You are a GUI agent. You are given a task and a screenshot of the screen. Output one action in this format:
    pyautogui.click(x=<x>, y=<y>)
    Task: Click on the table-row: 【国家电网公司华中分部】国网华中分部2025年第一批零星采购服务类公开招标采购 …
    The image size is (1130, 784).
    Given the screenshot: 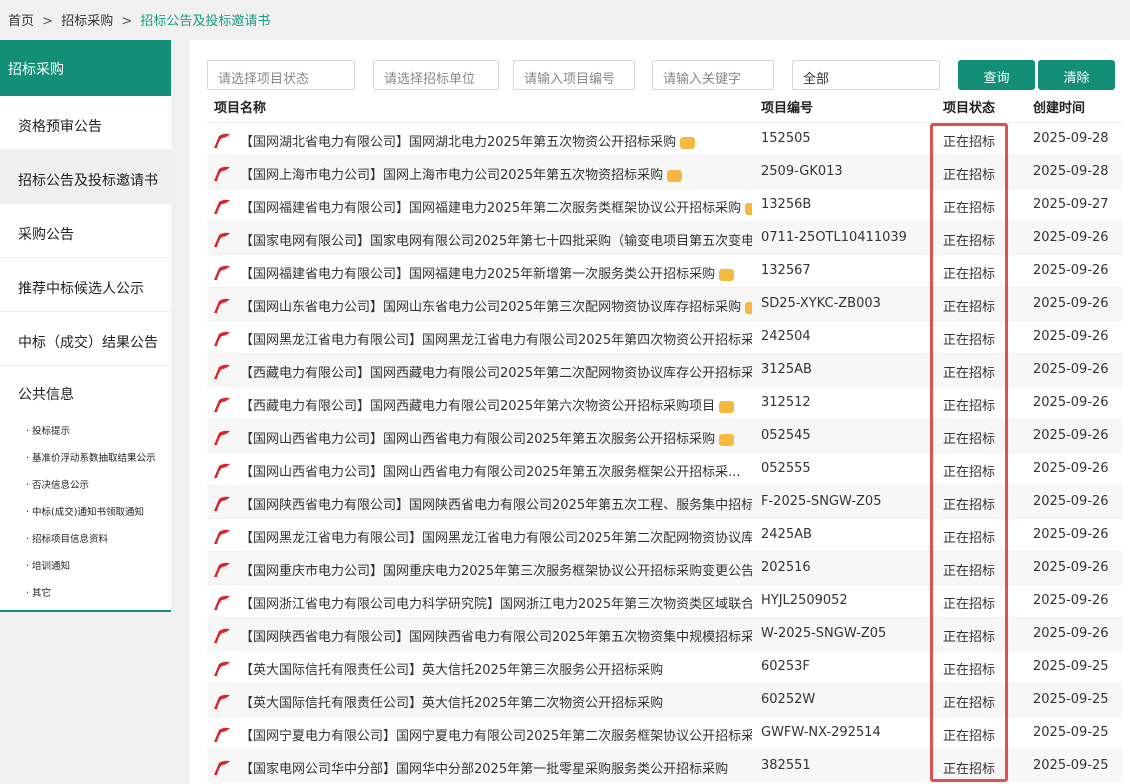 What is the action you would take?
    pyautogui.click(x=664, y=765)
    